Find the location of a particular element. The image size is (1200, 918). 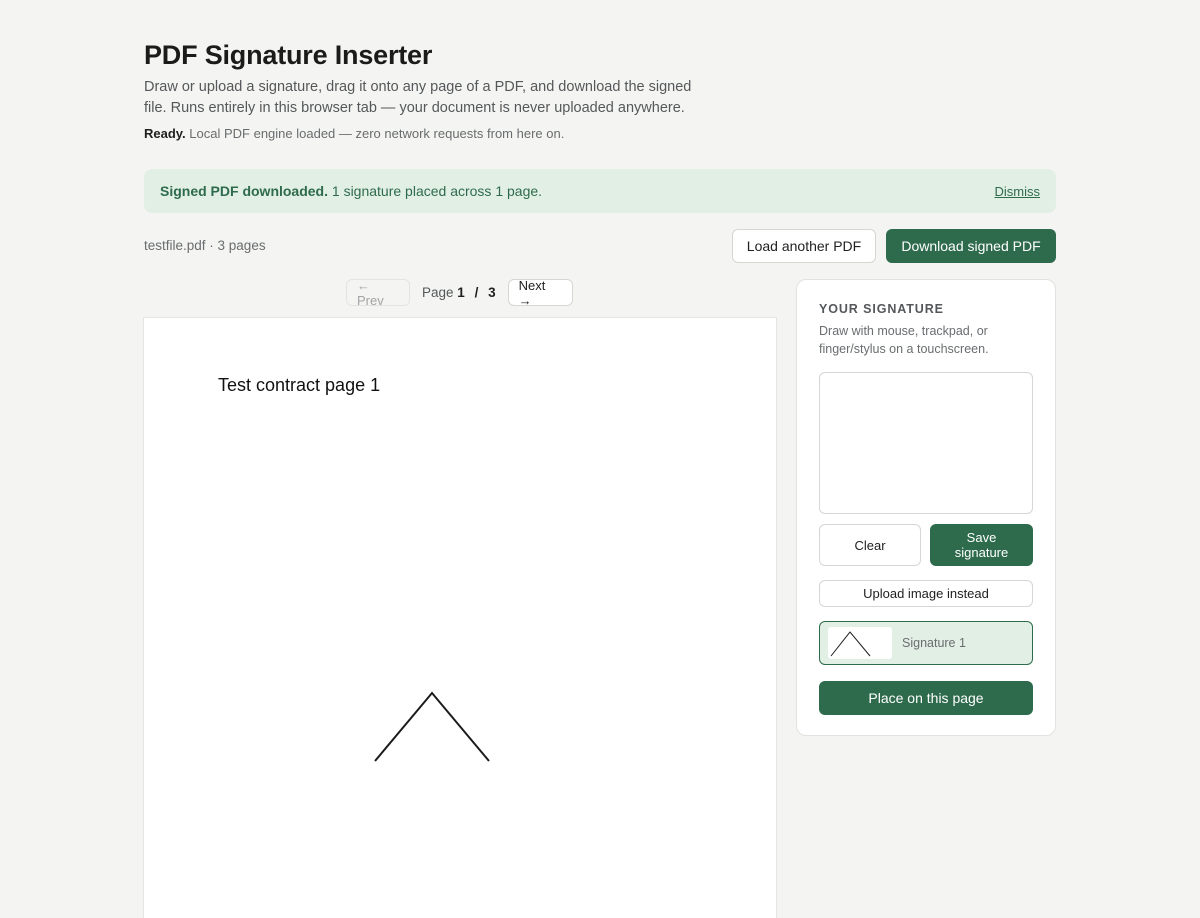

status-strong: Ready. is located at coordinates (165, 133).